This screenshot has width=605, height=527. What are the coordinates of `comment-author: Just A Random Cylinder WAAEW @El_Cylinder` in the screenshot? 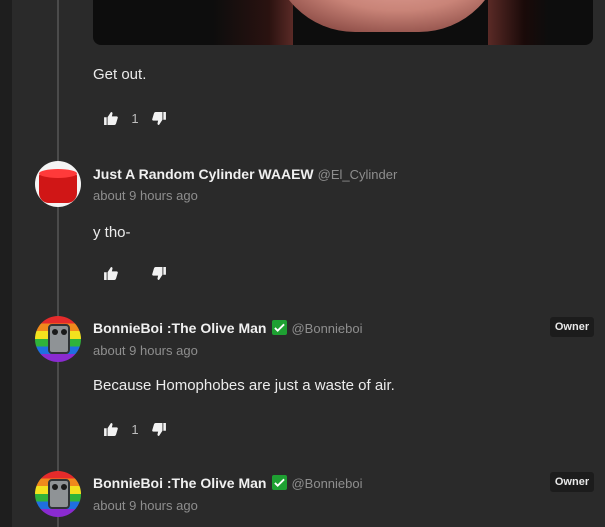 It's located at (245, 174).